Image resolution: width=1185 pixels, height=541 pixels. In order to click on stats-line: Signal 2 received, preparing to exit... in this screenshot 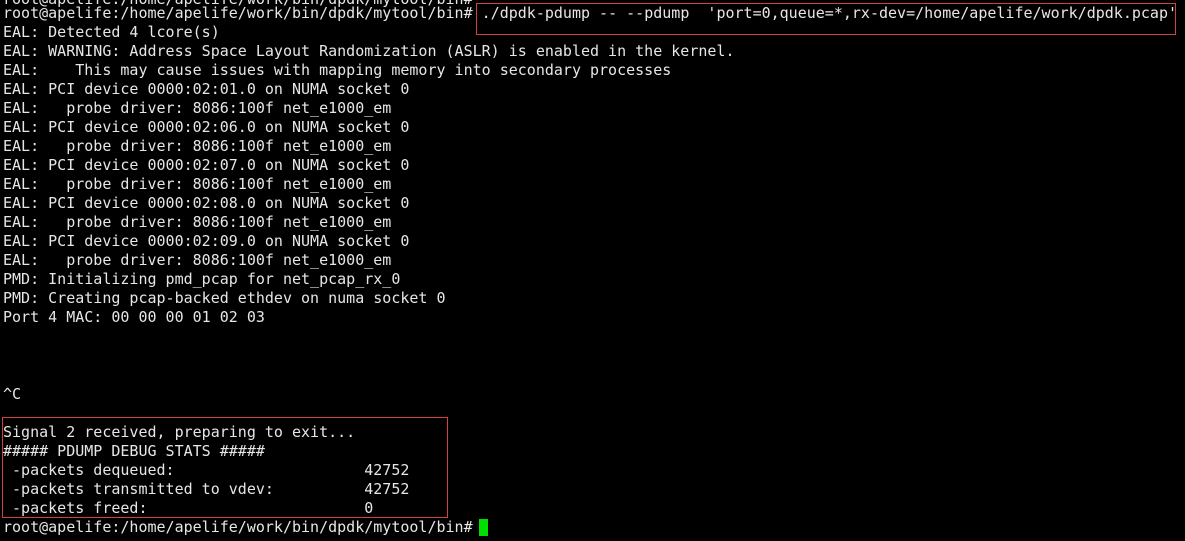, I will do `click(179, 432)`.